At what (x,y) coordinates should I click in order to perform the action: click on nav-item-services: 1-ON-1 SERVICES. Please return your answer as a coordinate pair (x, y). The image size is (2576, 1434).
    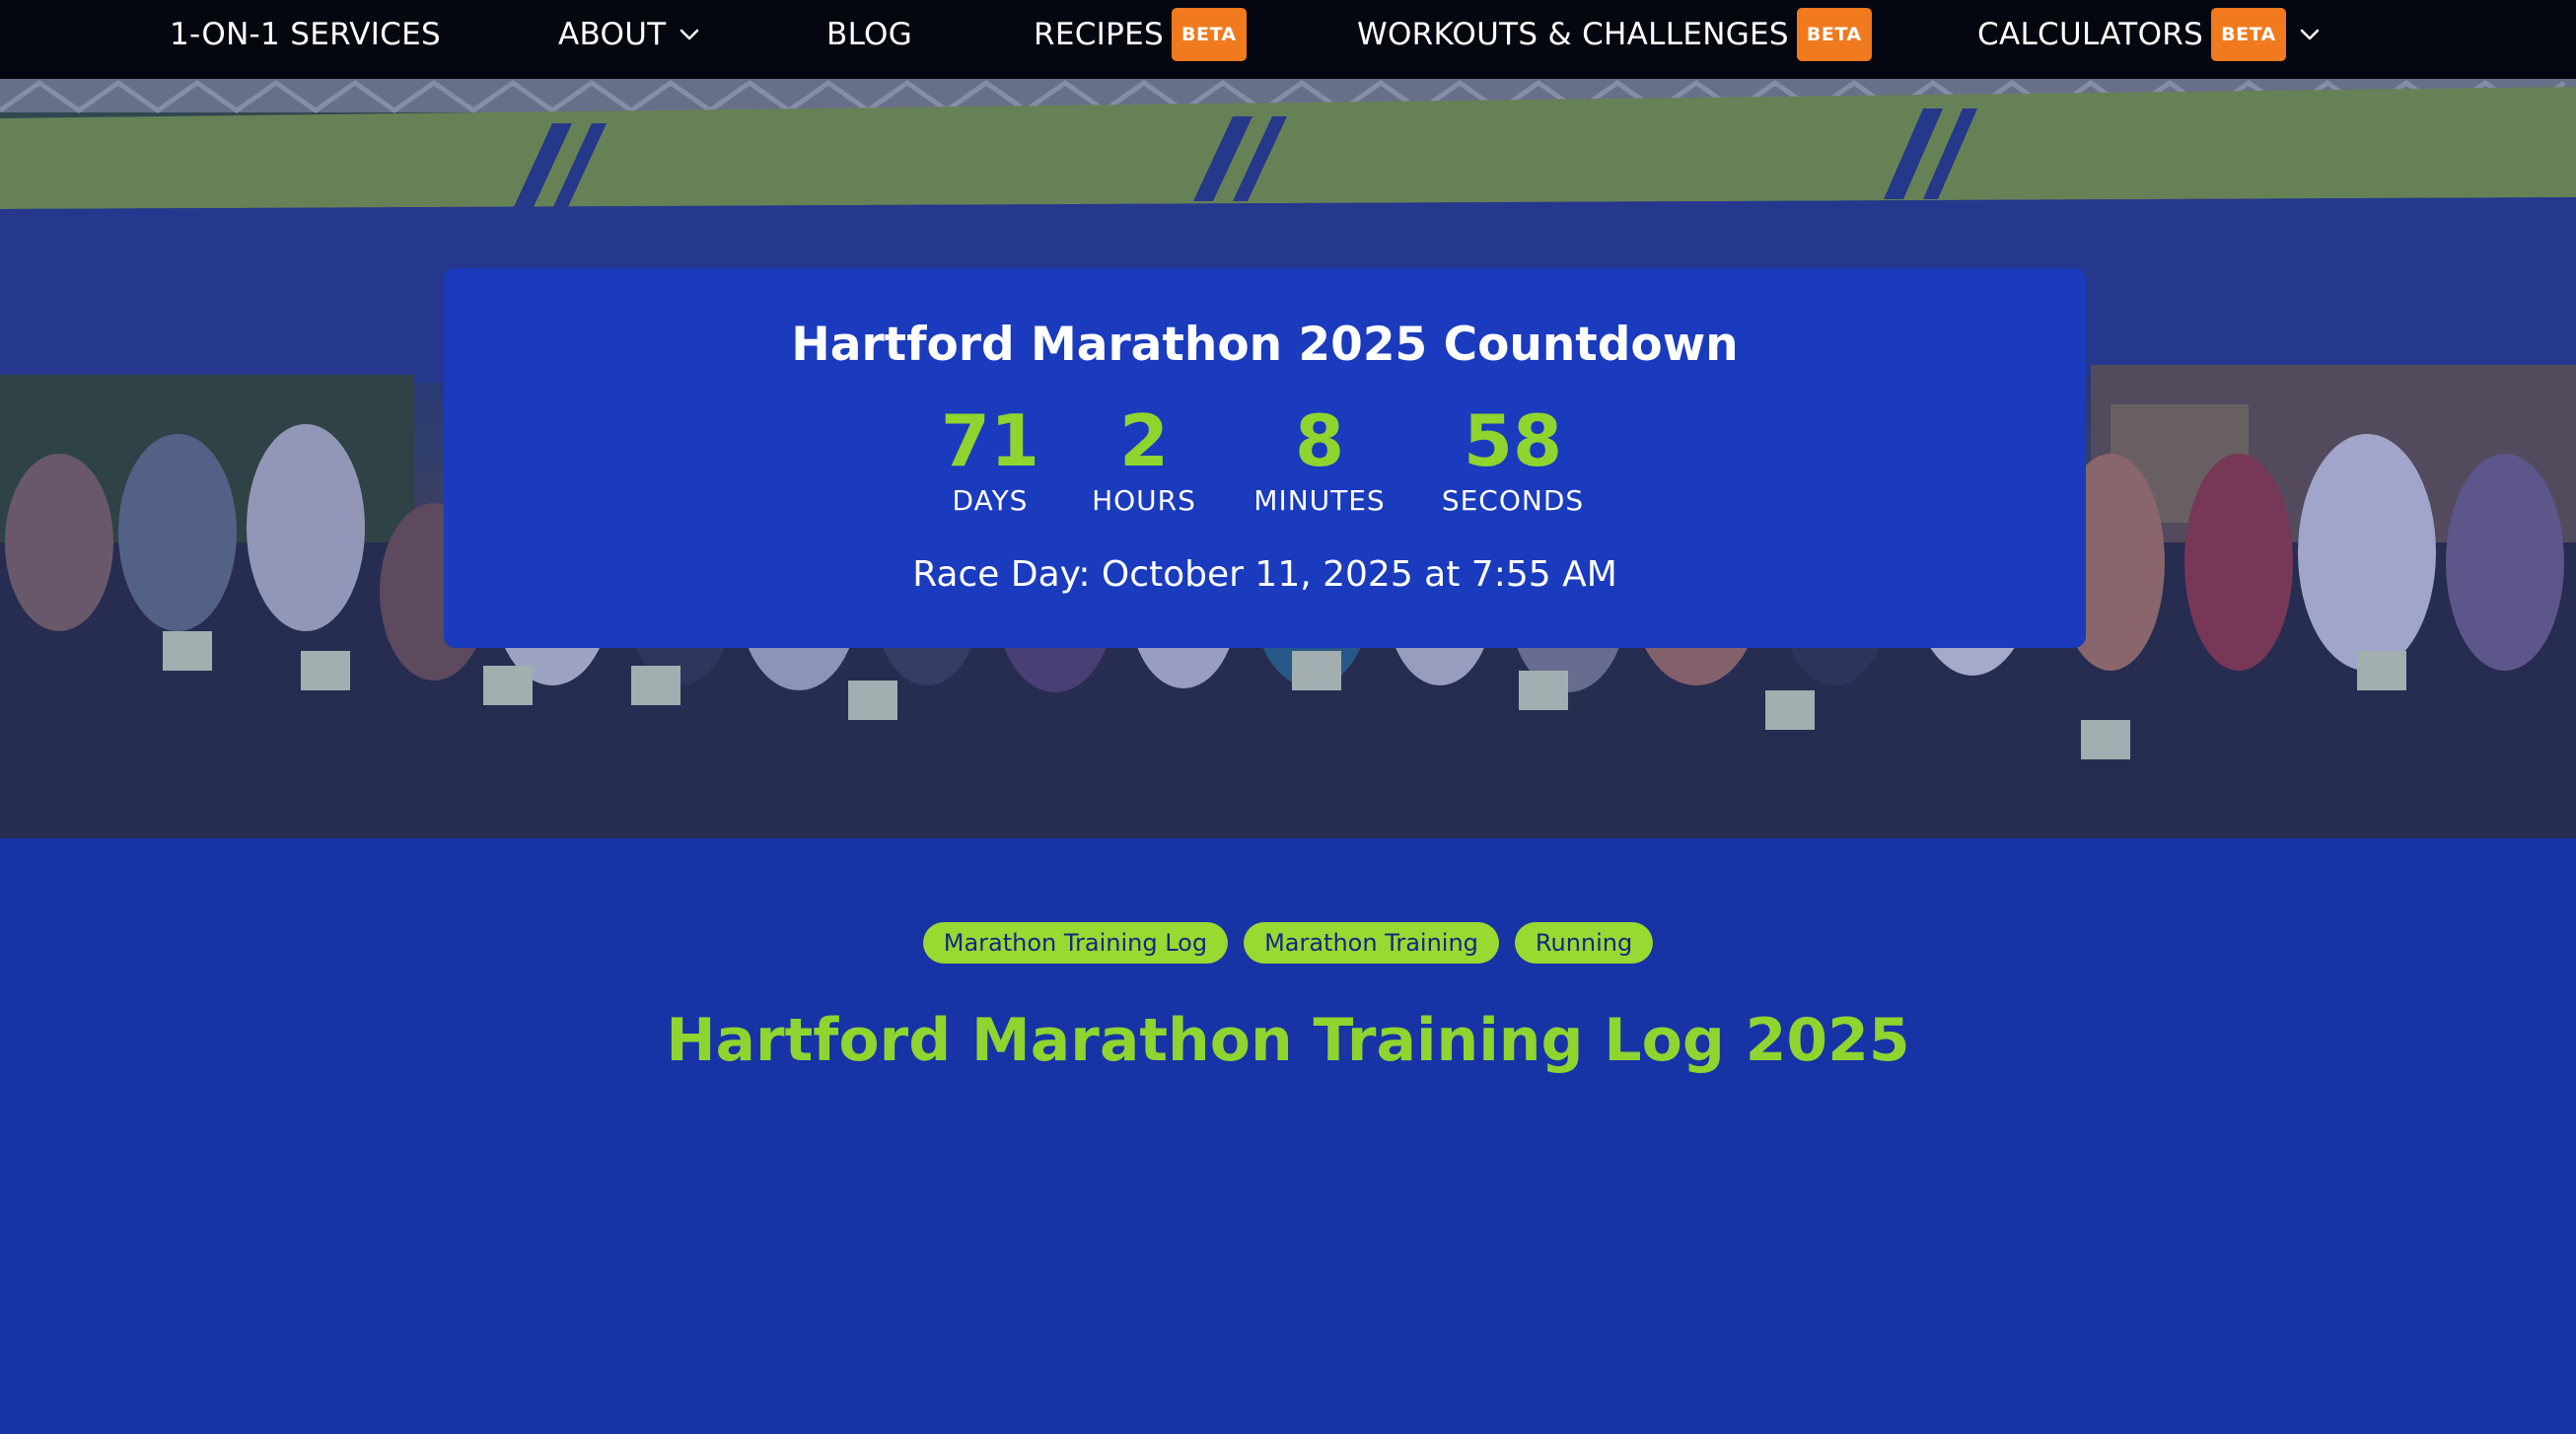
    Looking at the image, I should click on (305, 34).